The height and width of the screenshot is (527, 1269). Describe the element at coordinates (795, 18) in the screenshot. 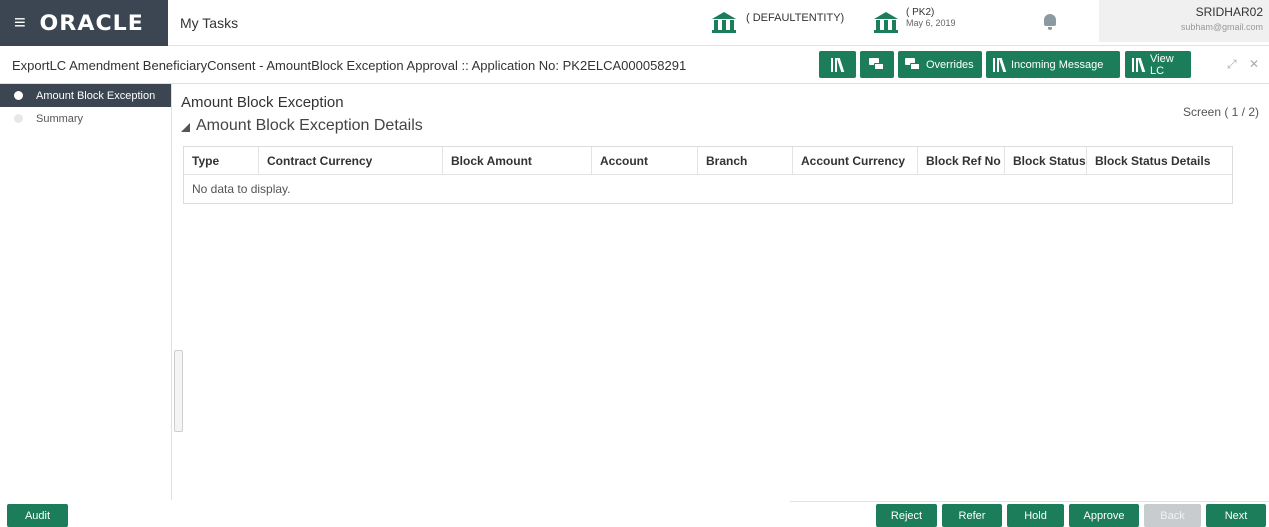

I see `entity-label: ( DEFAULTENTITY)` at that location.